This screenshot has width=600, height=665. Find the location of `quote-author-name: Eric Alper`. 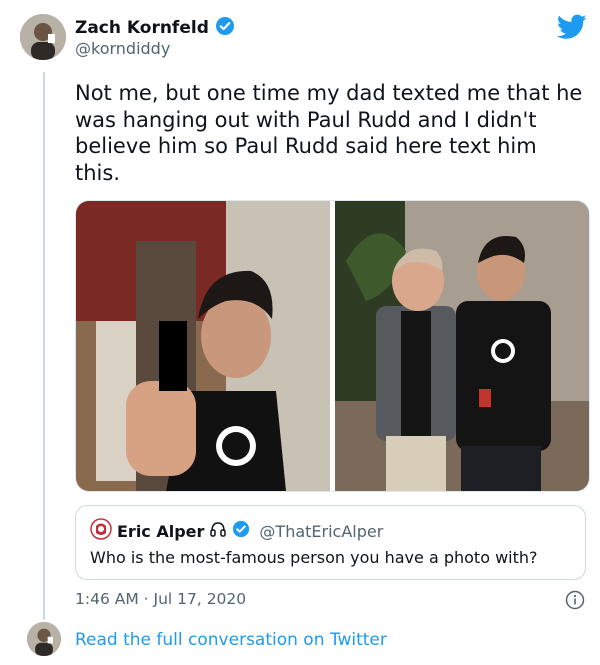

quote-author-name: Eric Alper is located at coordinates (160, 531).